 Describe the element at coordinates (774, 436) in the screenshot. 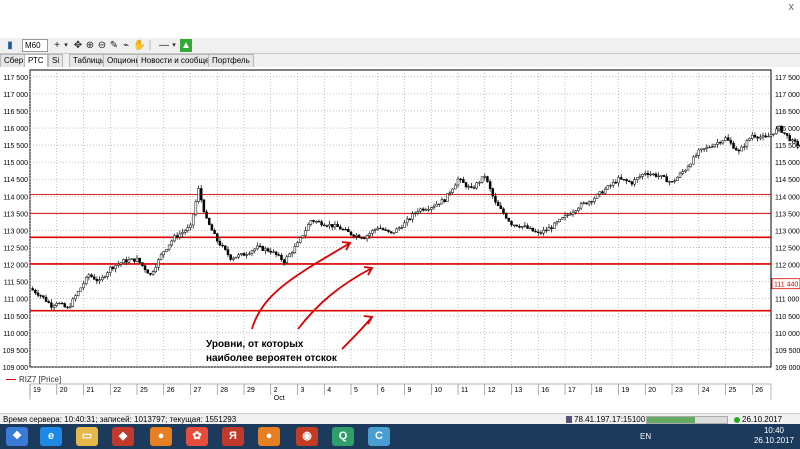

I see `clock: 10:40 26.10.2017` at that location.